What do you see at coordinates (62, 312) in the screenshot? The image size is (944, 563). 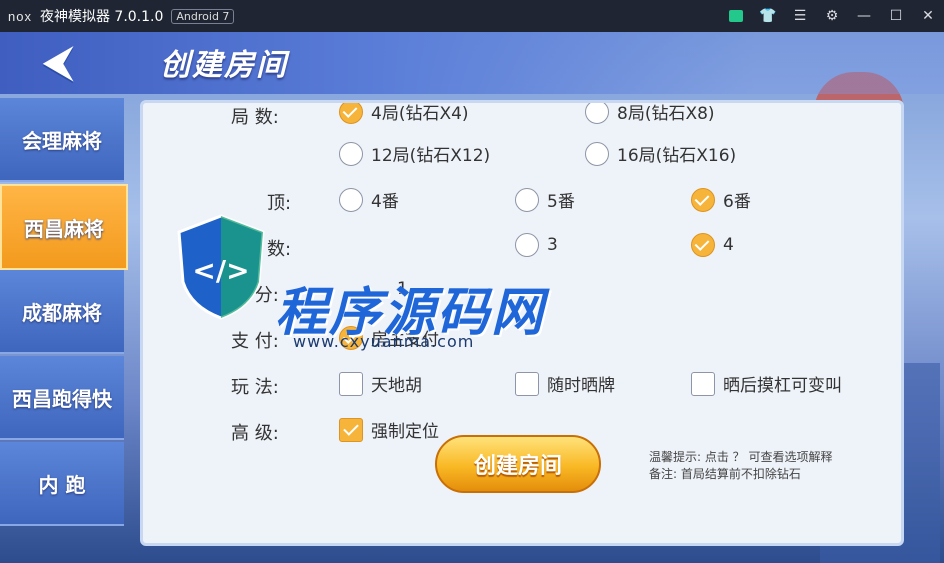 I see `sidebar-item-chengdu-mahjong: 成都麻将` at bounding box center [62, 312].